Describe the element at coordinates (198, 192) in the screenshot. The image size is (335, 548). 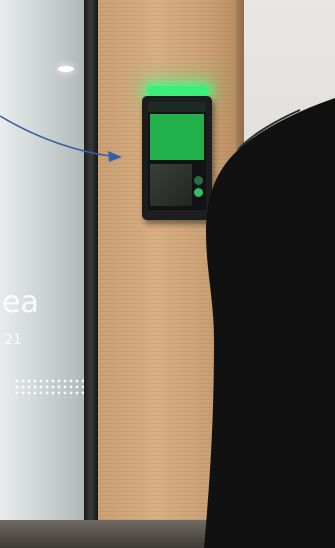
I see `screen-action-button` at that location.